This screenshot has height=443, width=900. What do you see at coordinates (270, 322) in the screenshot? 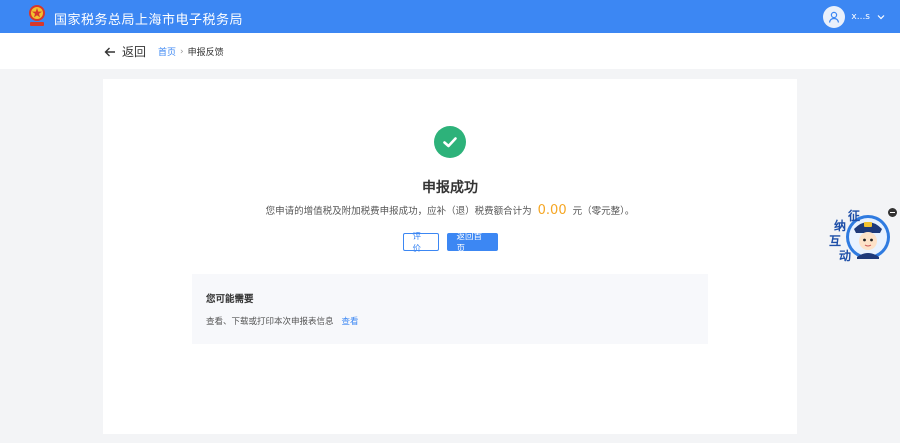
I see `maybe-need-text: 查看、下载或打印本次申报表信息` at bounding box center [270, 322].